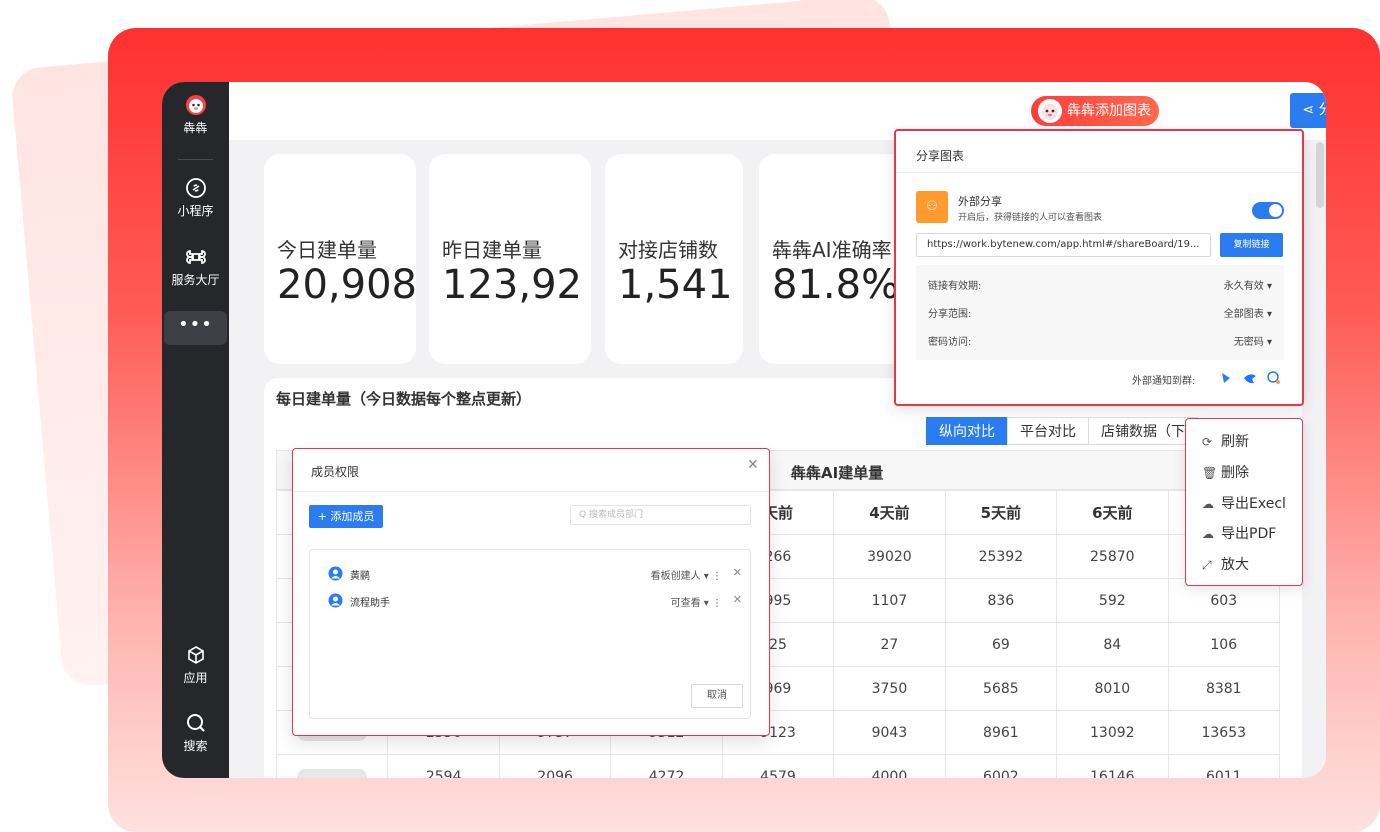 The image size is (1380, 832). I want to click on table-cell: 8961, so click(1001, 732).